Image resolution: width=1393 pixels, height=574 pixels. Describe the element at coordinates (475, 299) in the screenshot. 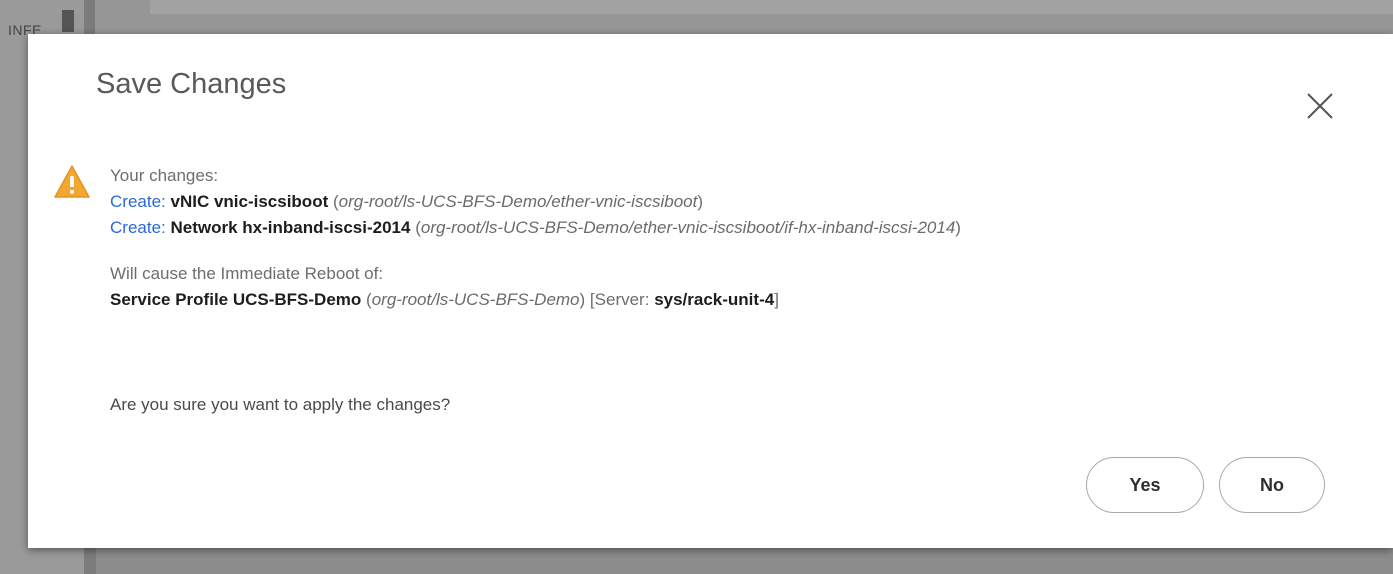

I see `reboot-path: org-root/ls-UCS-BFS-Demo` at that location.